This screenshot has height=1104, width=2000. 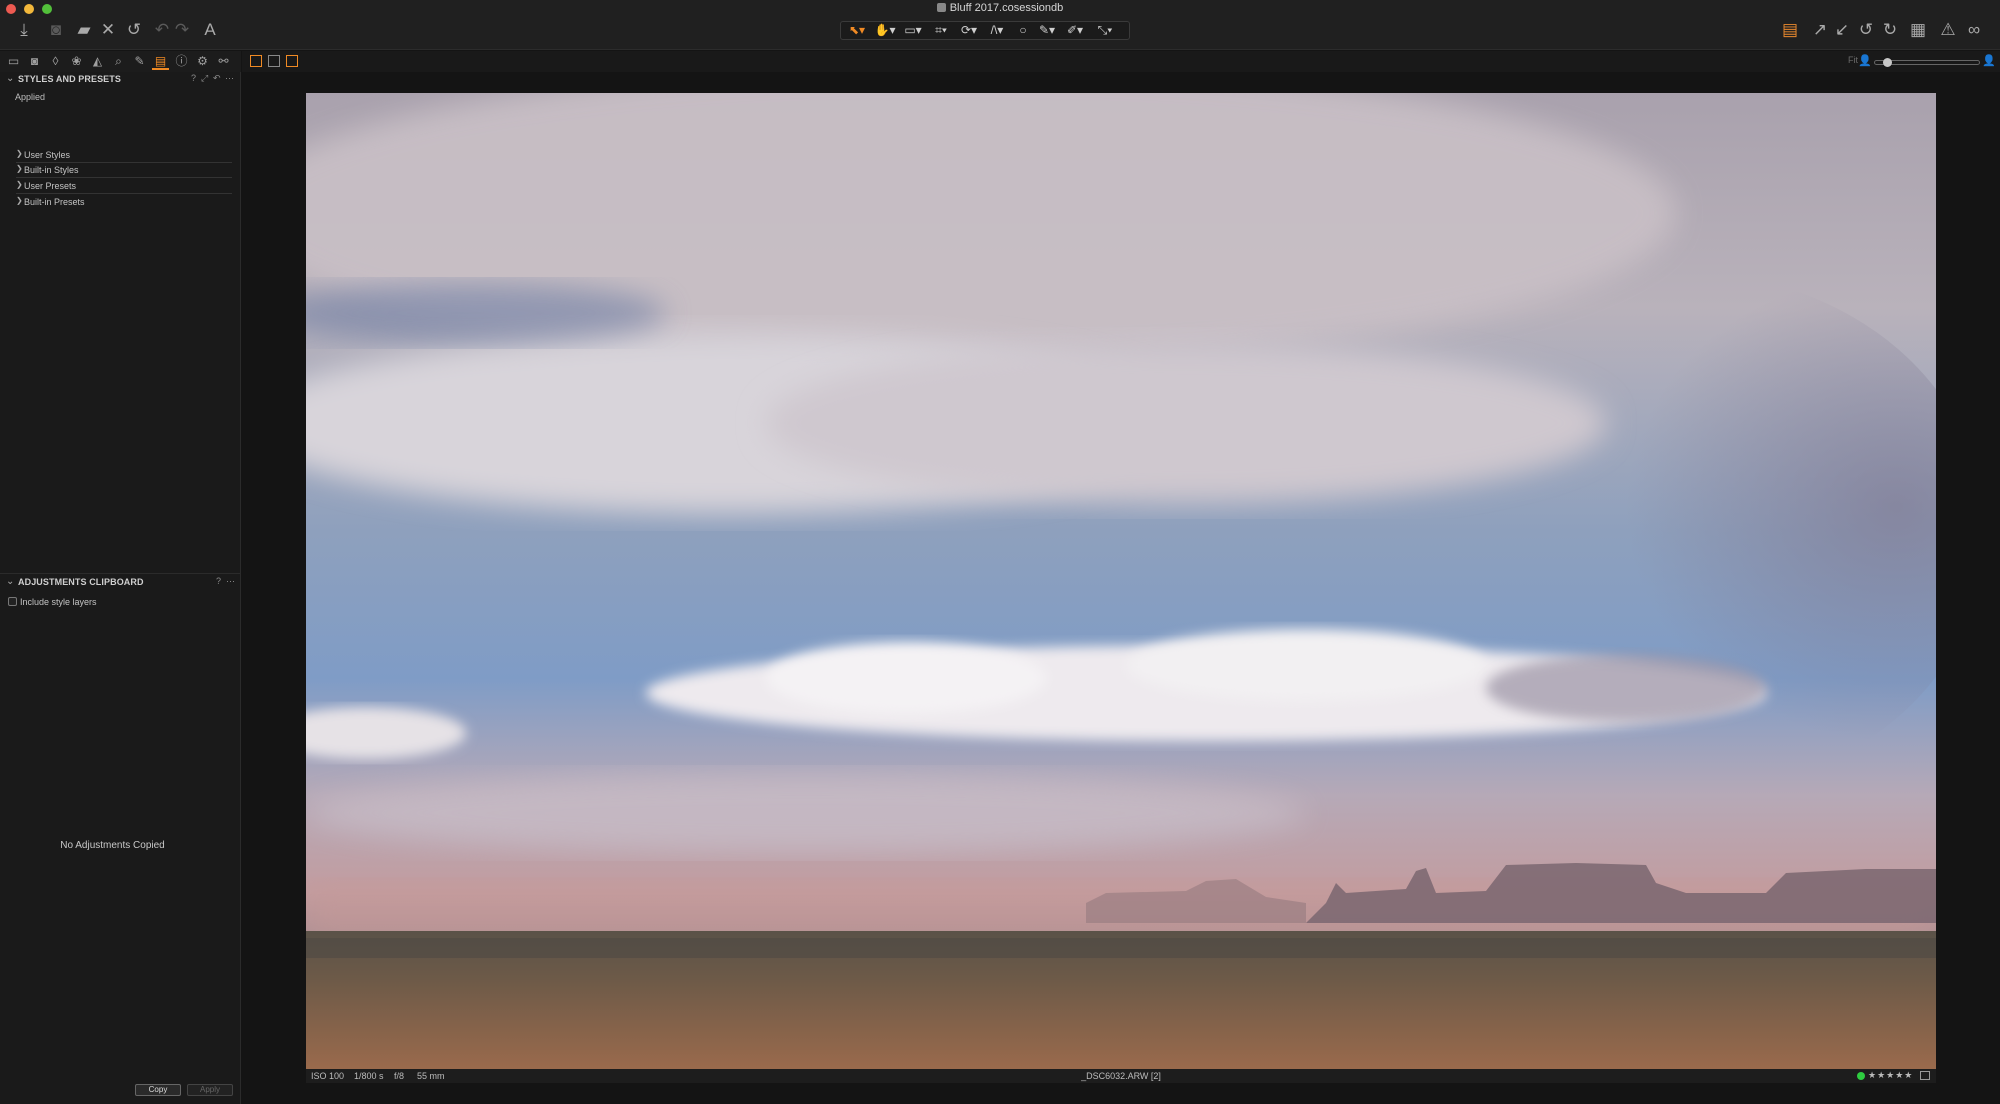 I want to click on styles-presets-header: ⌄ STYLES AND PRESETS ? ⤢ ↶ ⋯, so click(x=120, y=80).